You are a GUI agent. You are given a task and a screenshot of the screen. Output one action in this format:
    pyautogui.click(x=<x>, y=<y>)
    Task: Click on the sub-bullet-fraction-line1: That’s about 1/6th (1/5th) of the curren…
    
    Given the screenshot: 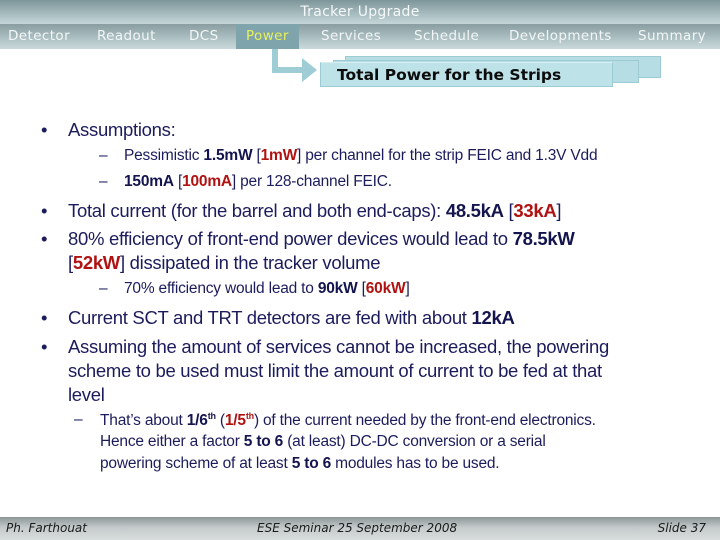 What is the action you would take?
    pyautogui.click(x=348, y=420)
    